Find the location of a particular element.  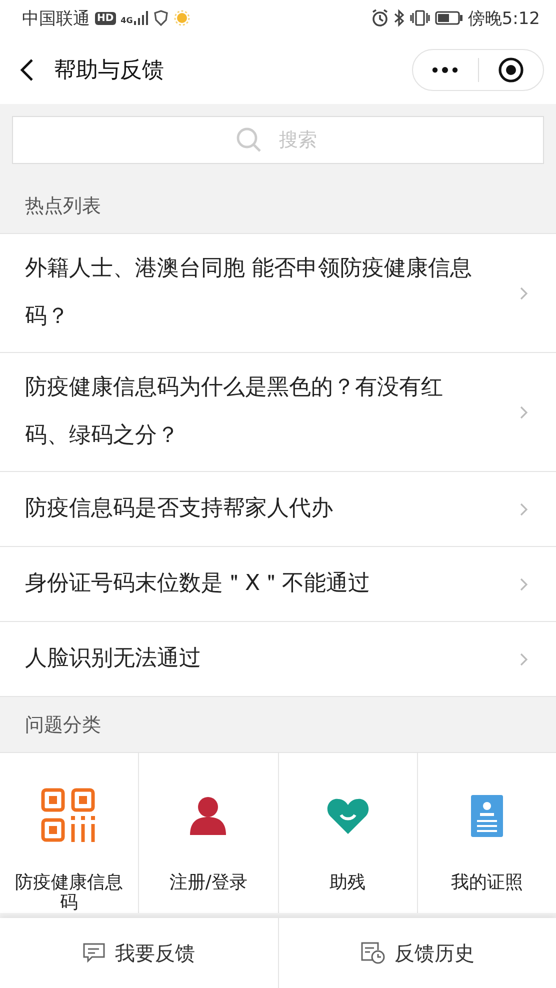

alarm-icon is located at coordinates (379, 18).